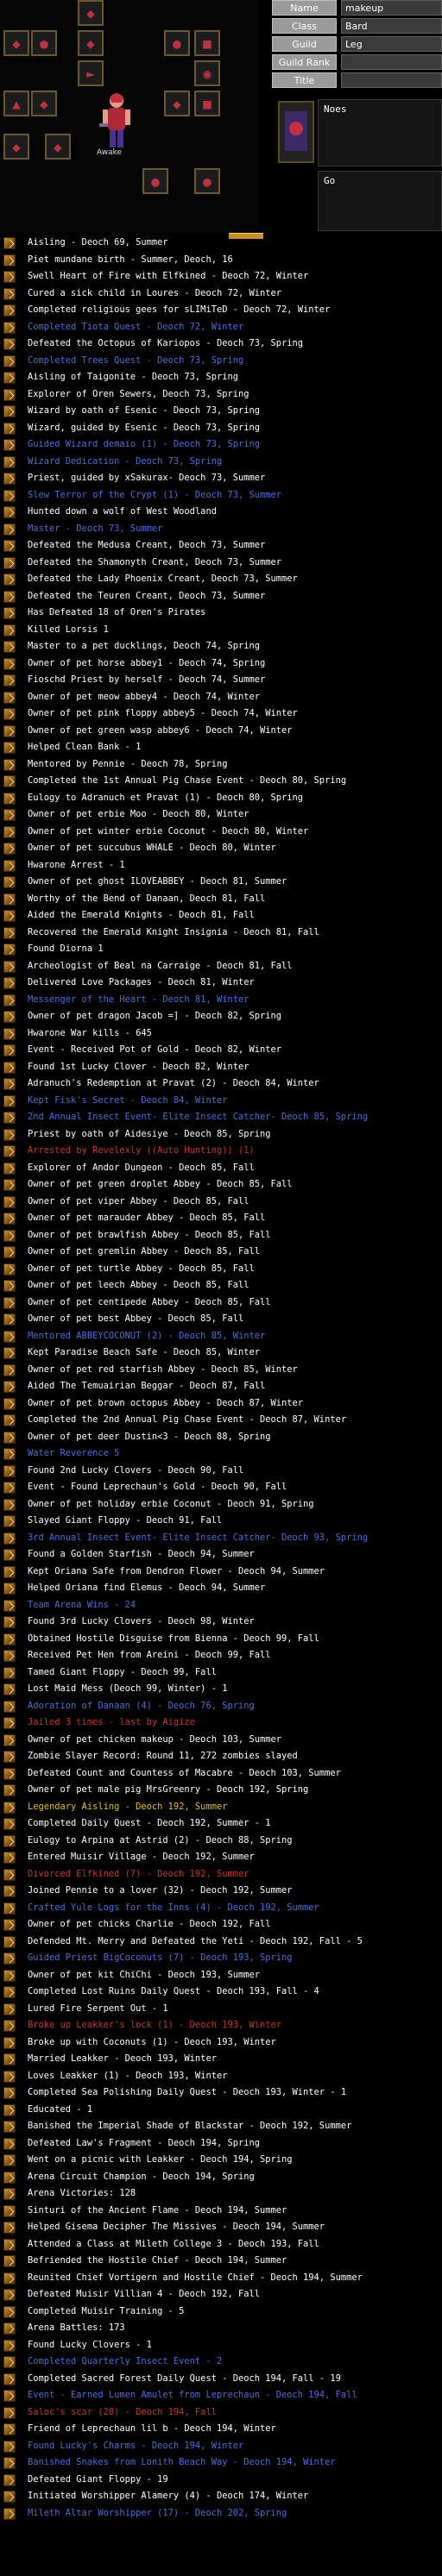  Describe the element at coordinates (221, 949) in the screenshot. I see `legend-mark-item: Found Diorna 1` at that location.